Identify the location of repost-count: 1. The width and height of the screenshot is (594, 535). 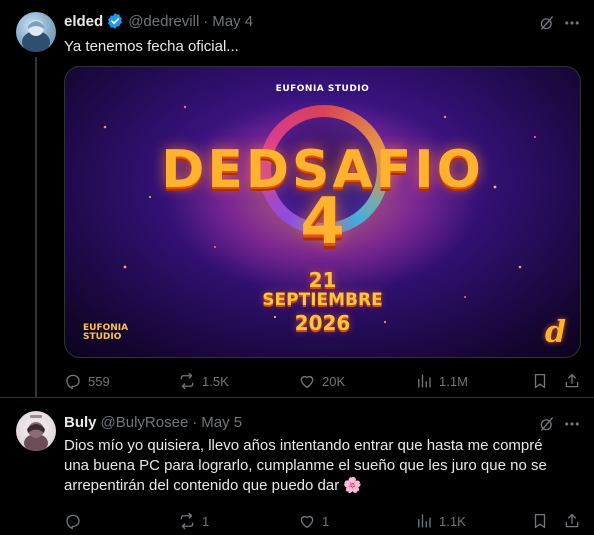
(206, 521).